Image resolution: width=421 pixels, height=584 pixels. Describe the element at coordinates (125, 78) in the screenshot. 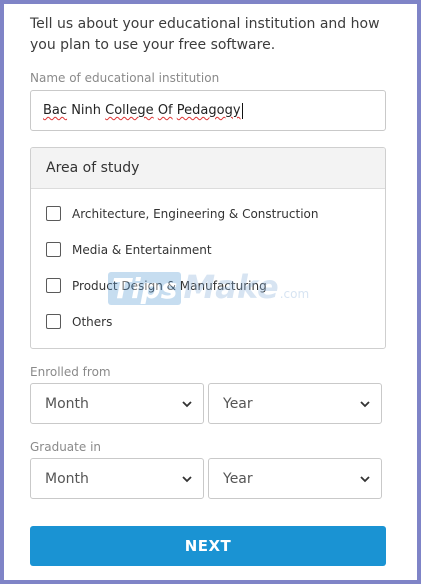

I see `institution-label: Name of educational institution` at that location.